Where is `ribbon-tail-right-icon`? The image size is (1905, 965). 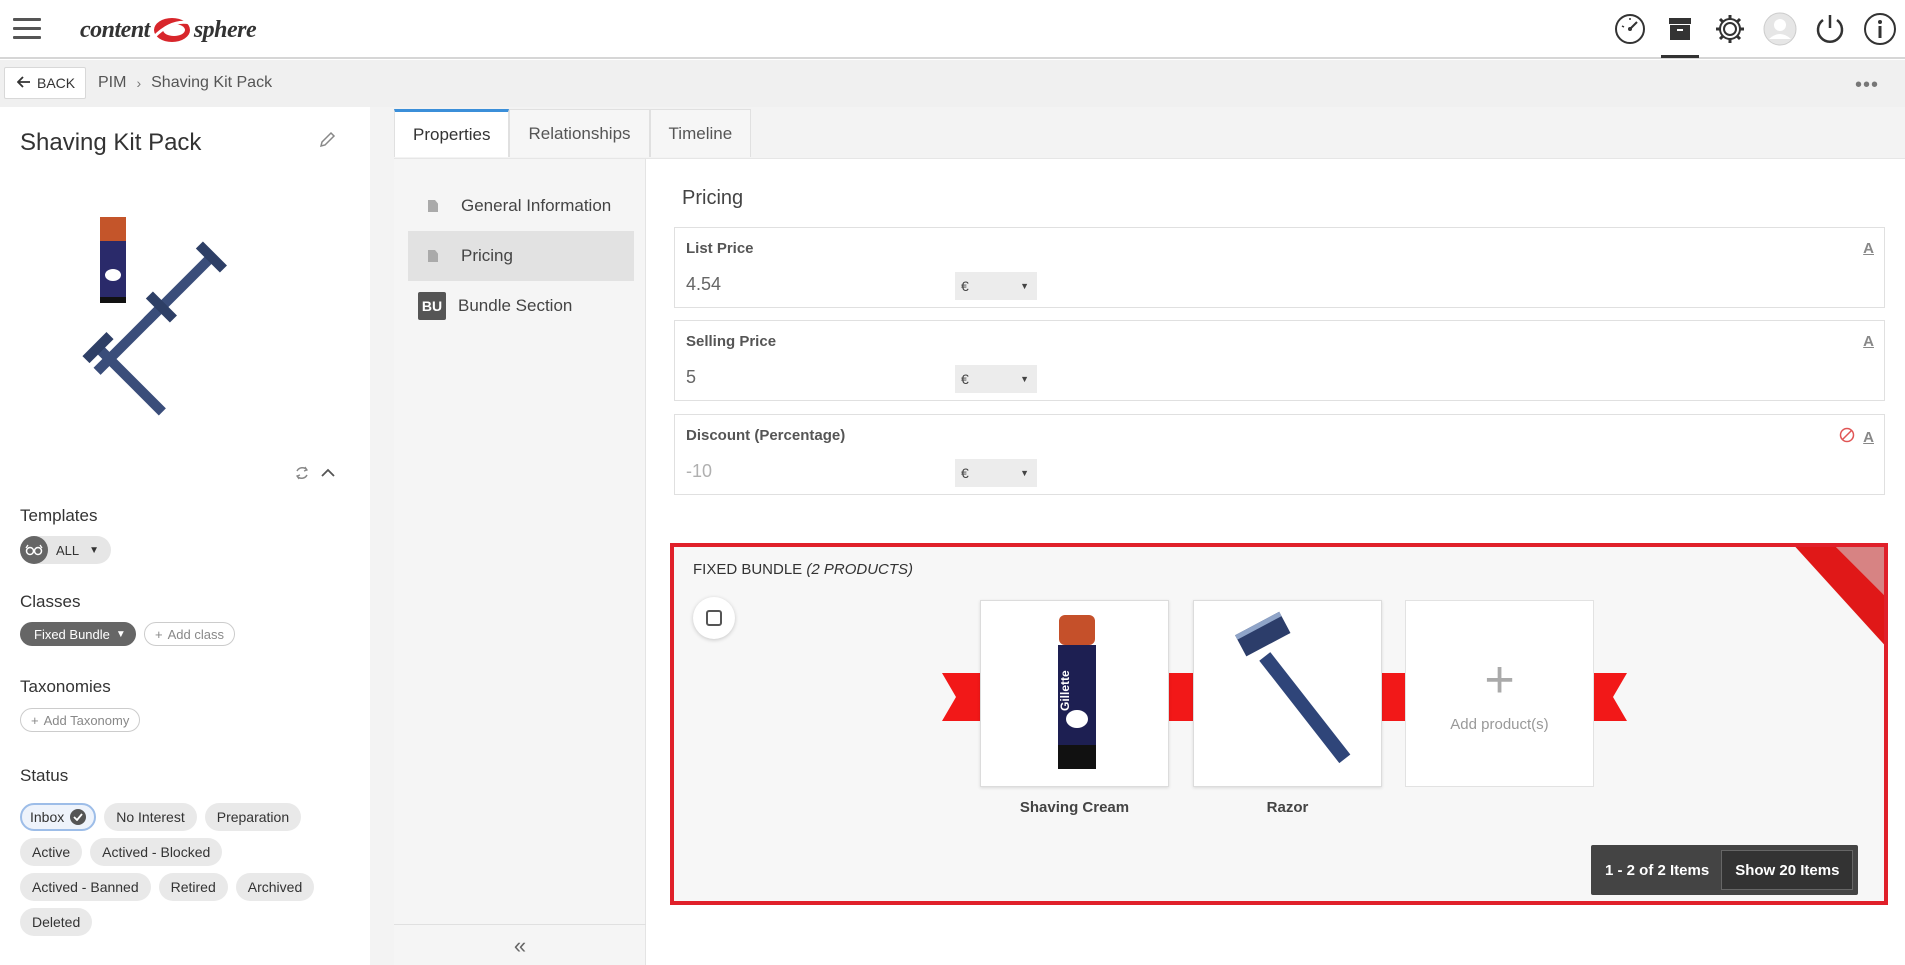 ribbon-tail-right-icon is located at coordinates (1609, 697).